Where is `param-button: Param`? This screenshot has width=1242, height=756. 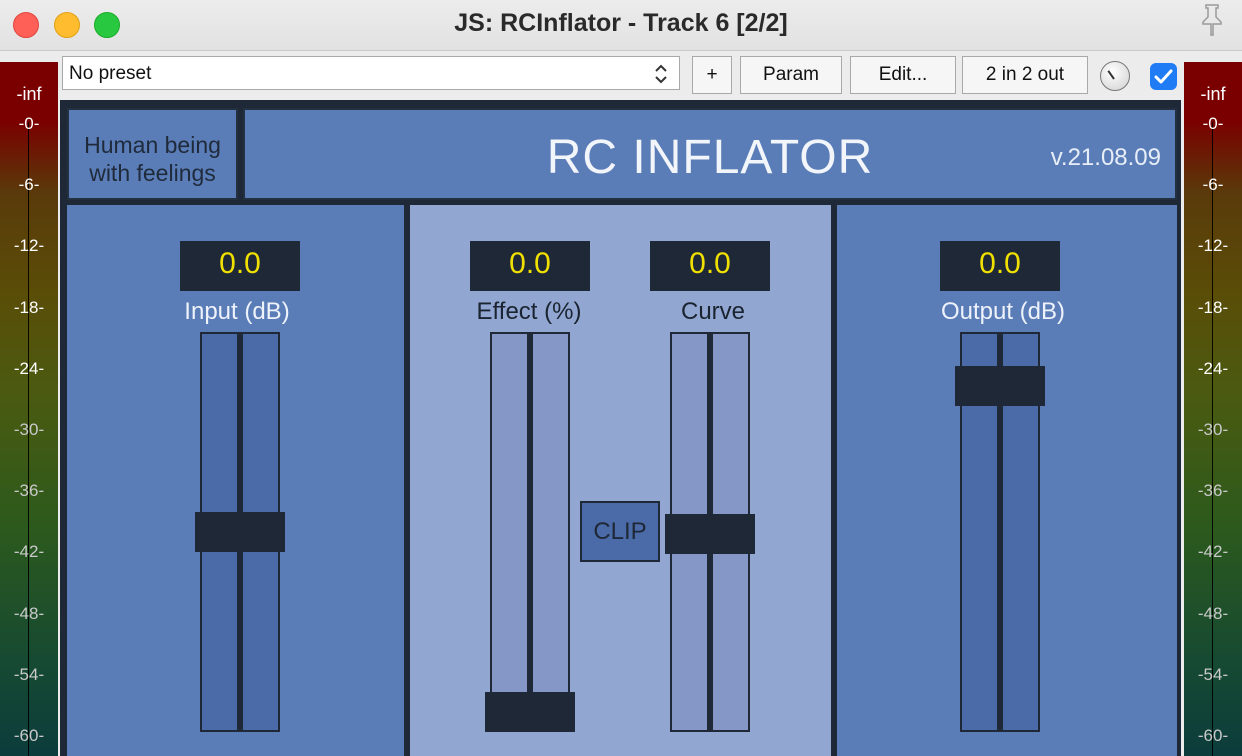 param-button: Param is located at coordinates (791, 75).